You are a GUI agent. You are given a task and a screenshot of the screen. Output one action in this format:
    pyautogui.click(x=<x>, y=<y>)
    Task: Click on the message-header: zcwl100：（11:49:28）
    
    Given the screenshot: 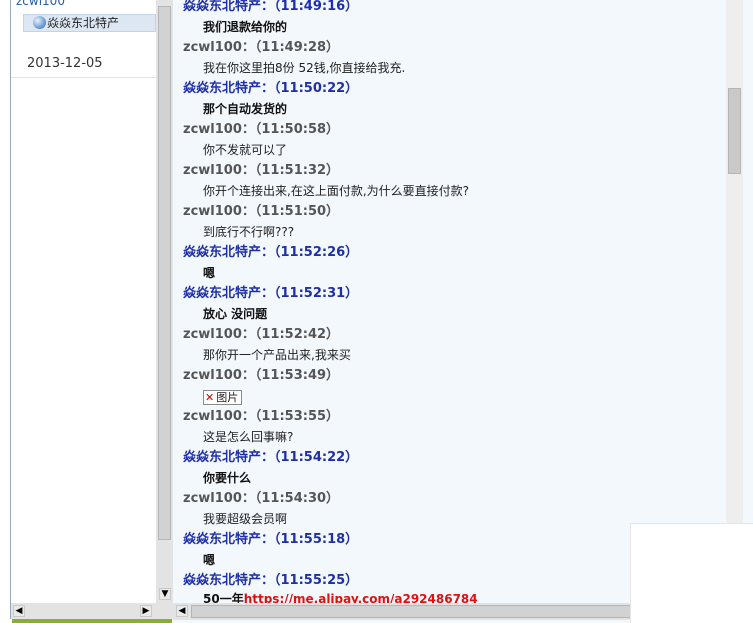 What is the action you would take?
    pyautogui.click(x=261, y=48)
    